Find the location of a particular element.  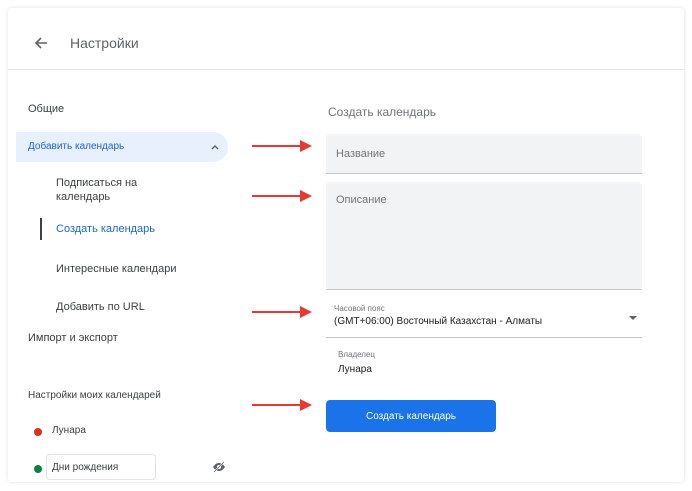

chevron-up-icon is located at coordinates (215, 147).